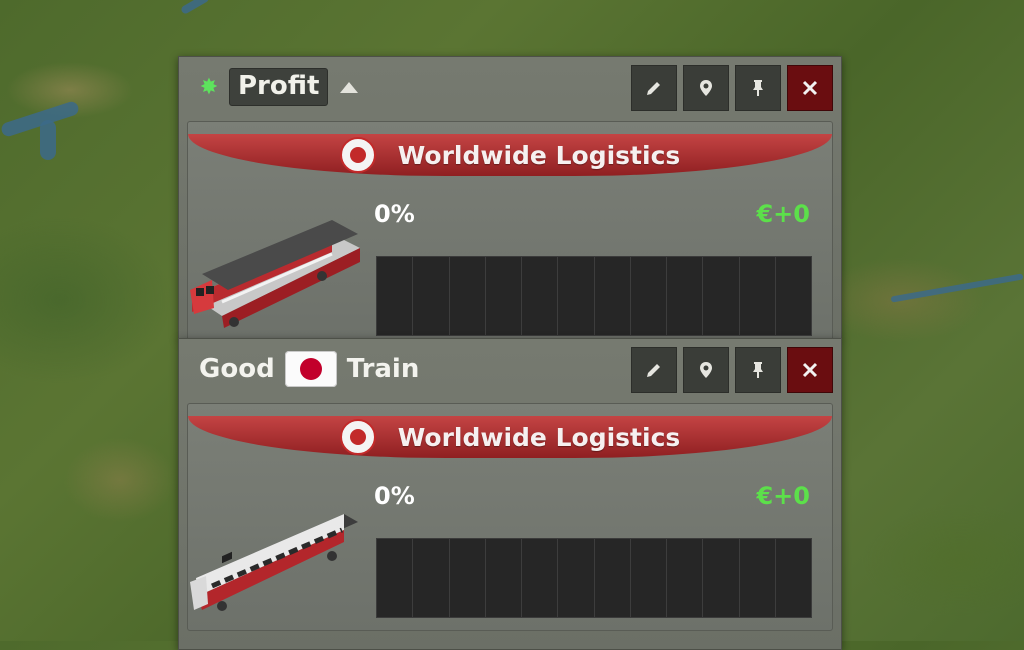  I want to click on window-titlebar: Good Train, so click(510, 369).